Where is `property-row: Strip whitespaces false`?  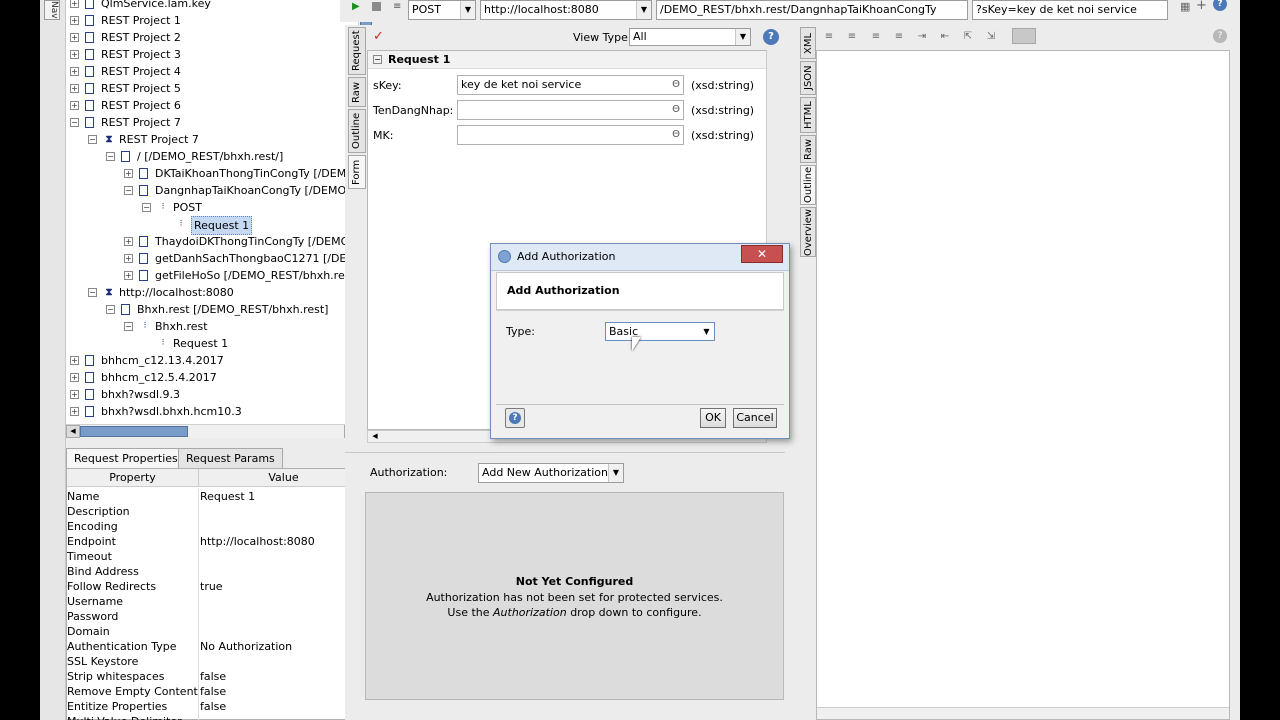 property-row: Strip whitespaces false is located at coordinates (219, 676).